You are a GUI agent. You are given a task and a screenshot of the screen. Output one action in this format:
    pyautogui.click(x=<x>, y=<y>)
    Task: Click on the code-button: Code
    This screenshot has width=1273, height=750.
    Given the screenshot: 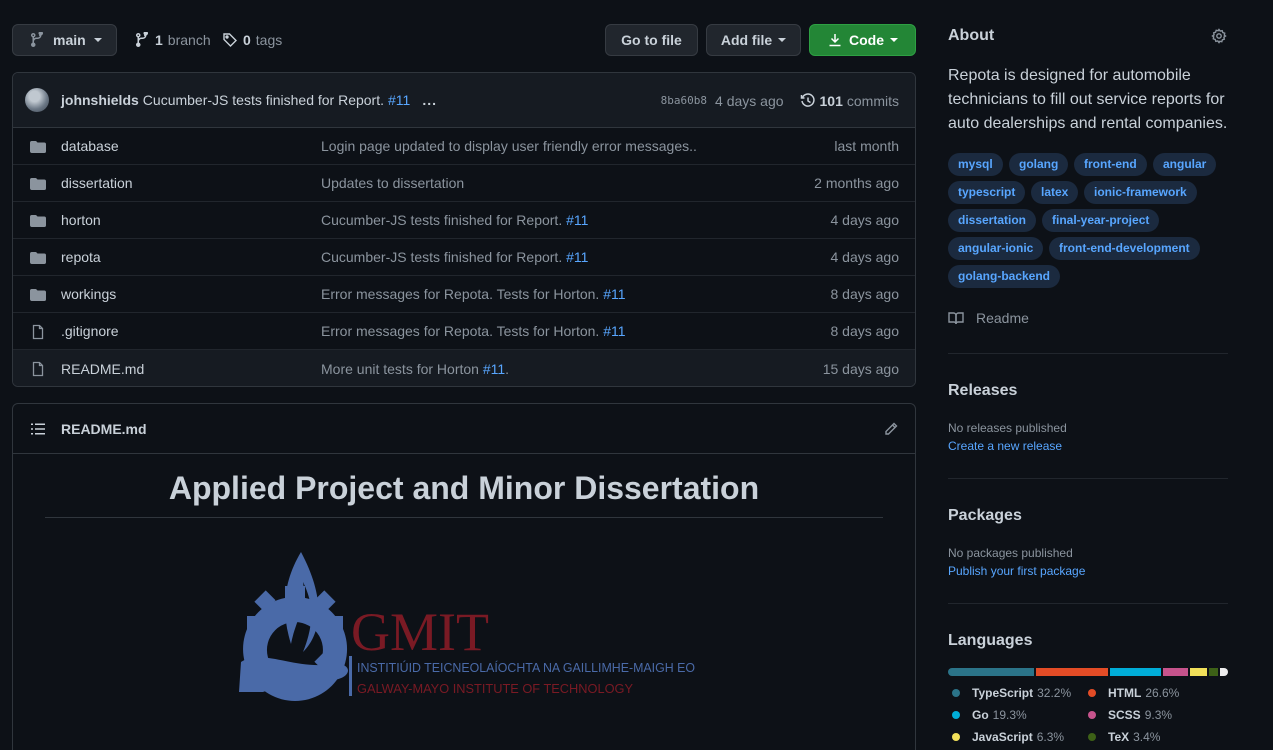 What is the action you would take?
    pyautogui.click(x=862, y=40)
    